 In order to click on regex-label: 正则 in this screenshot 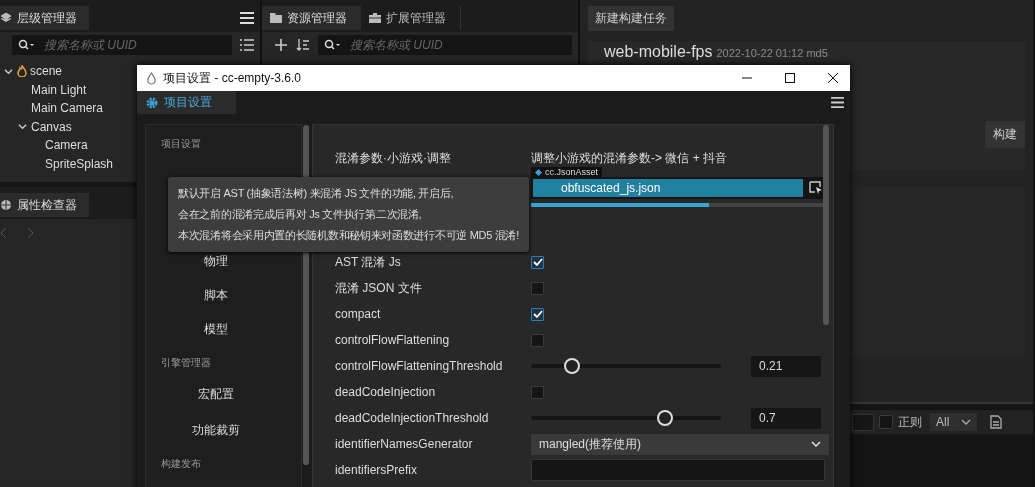, I will do `click(910, 422)`.